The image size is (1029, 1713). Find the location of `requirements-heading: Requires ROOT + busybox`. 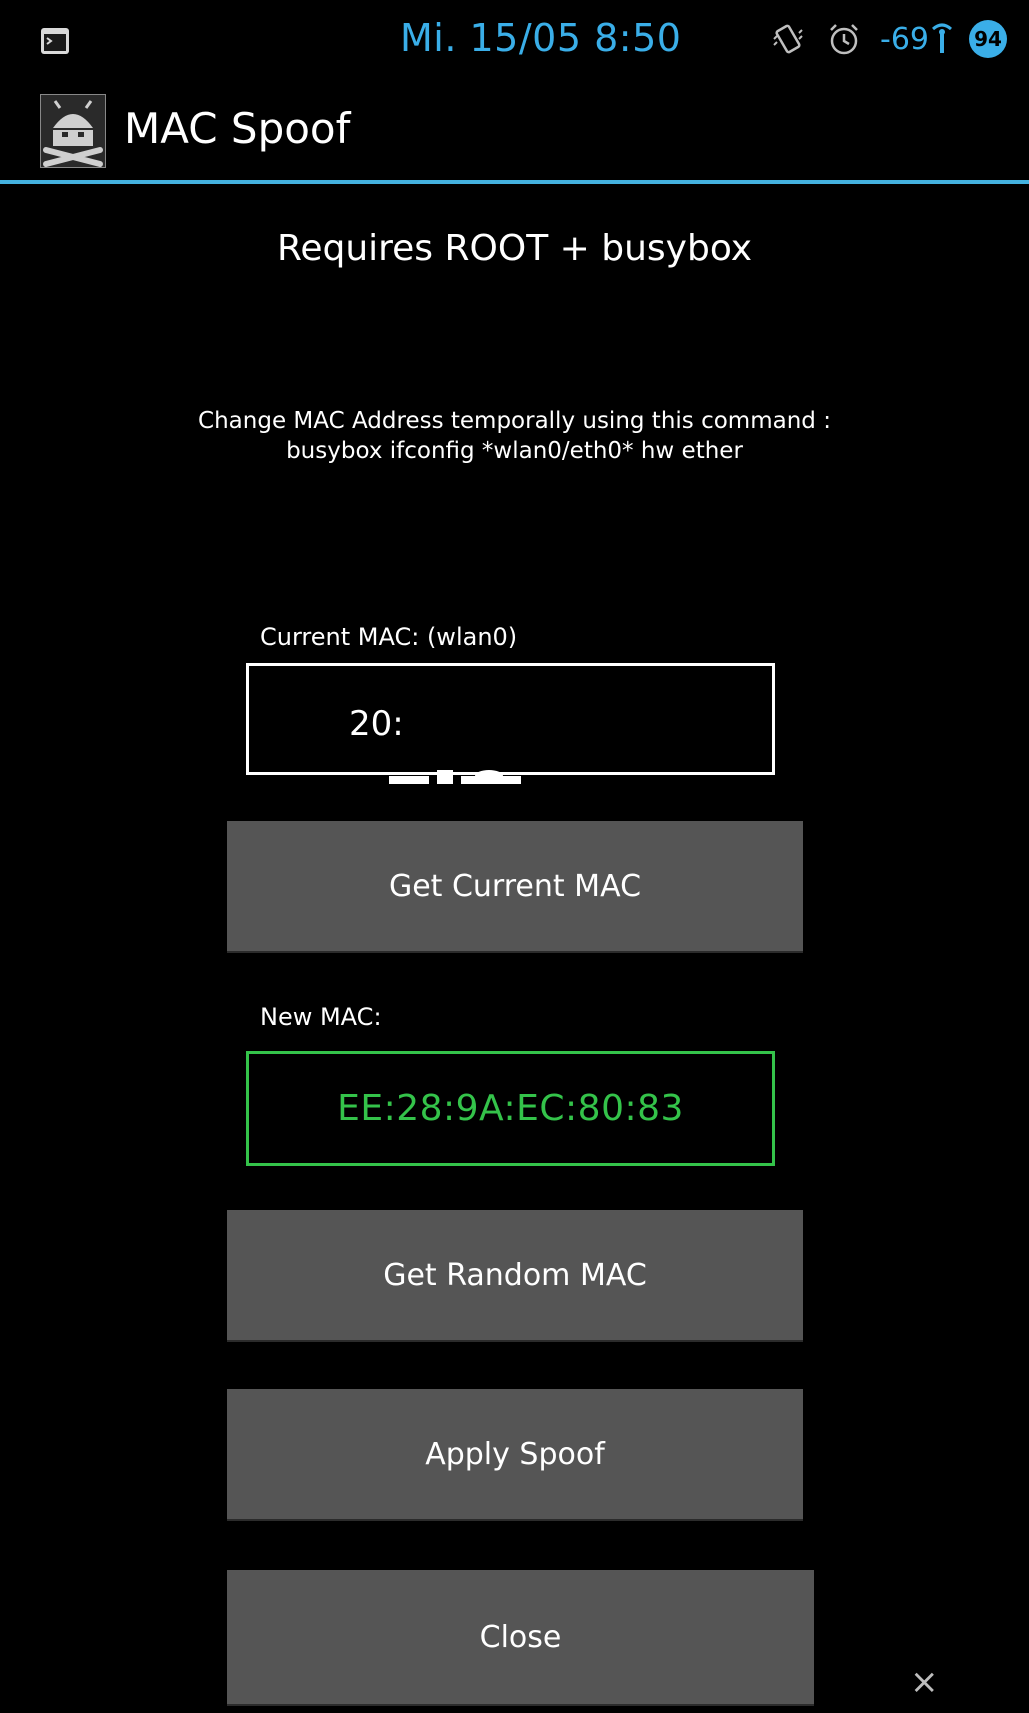

requirements-heading: Requires ROOT + busybox is located at coordinates (514, 248).